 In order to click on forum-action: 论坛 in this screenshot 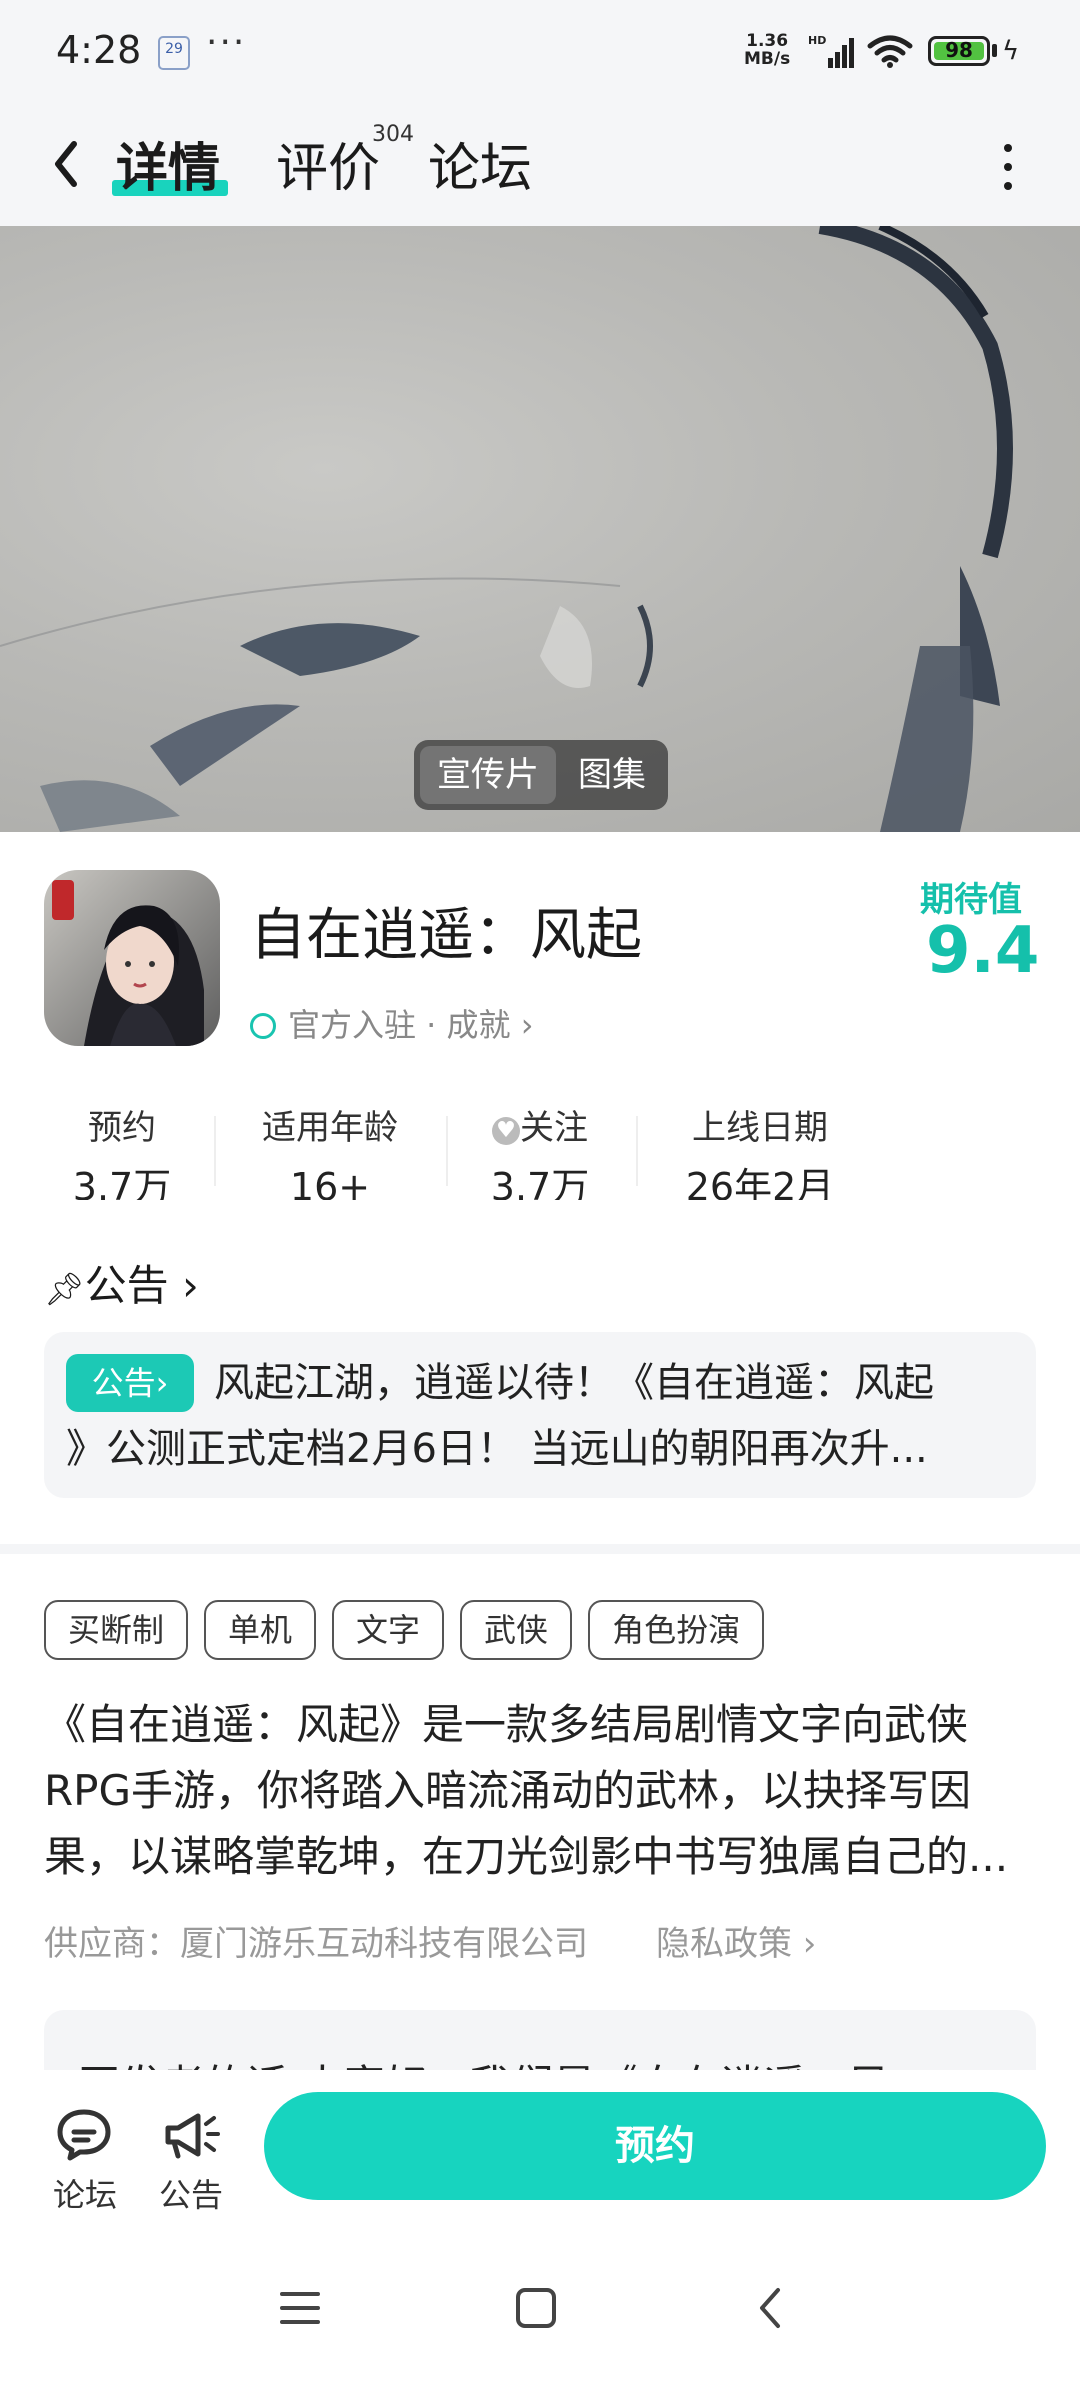, I will do `click(85, 2161)`.